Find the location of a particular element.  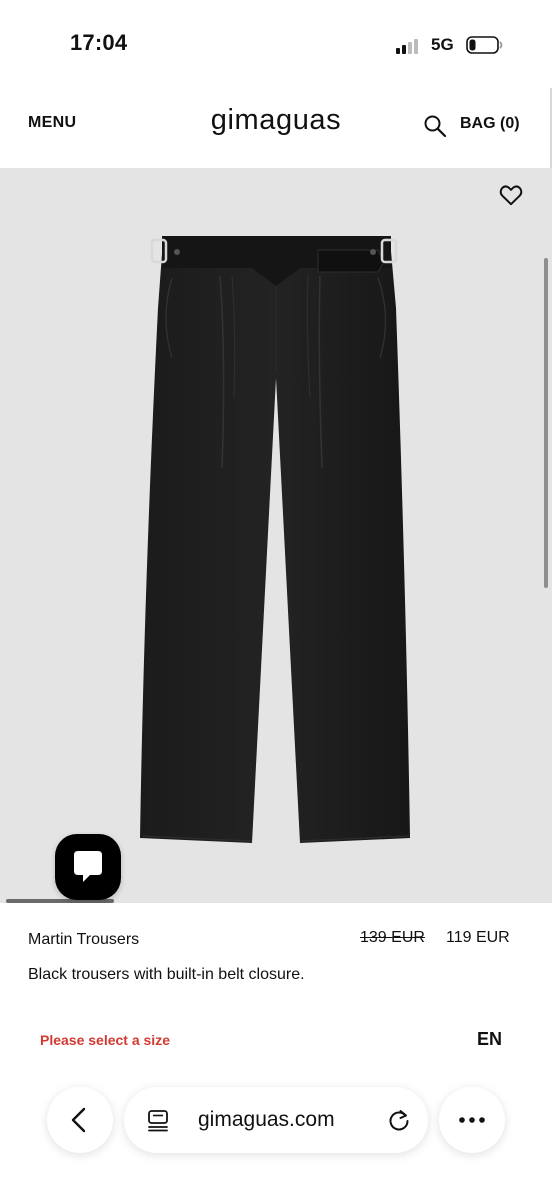

reload-icon is located at coordinates (399, 1120).